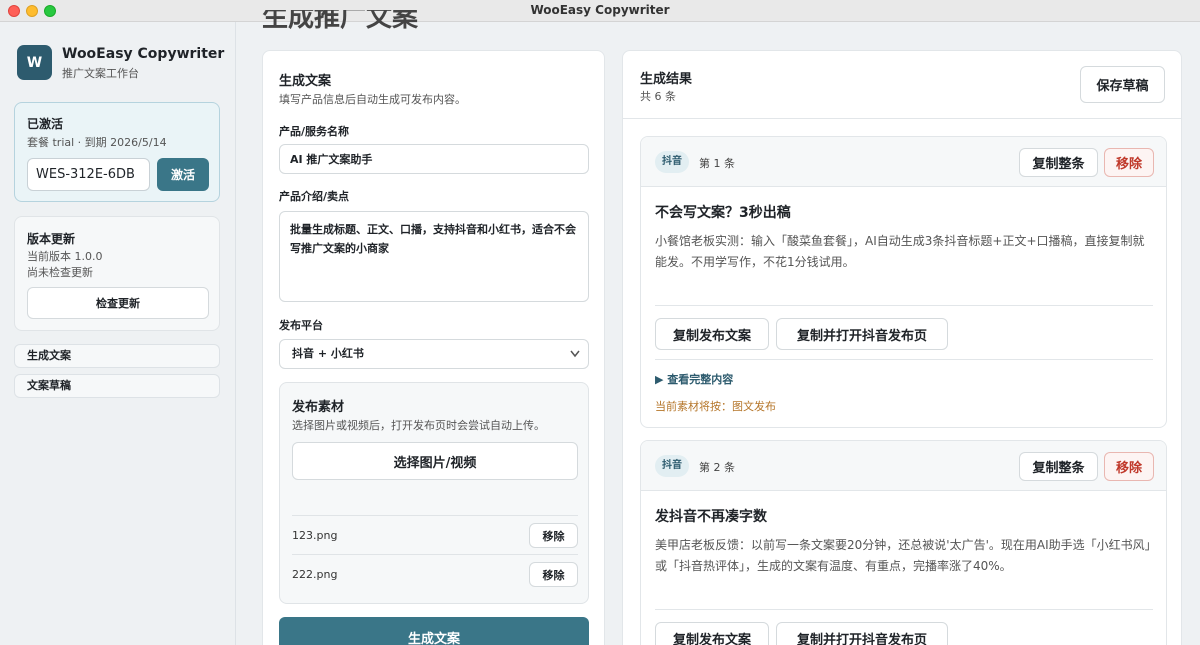  Describe the element at coordinates (315, 574) in the screenshot. I see `file-name: 222.png` at that location.